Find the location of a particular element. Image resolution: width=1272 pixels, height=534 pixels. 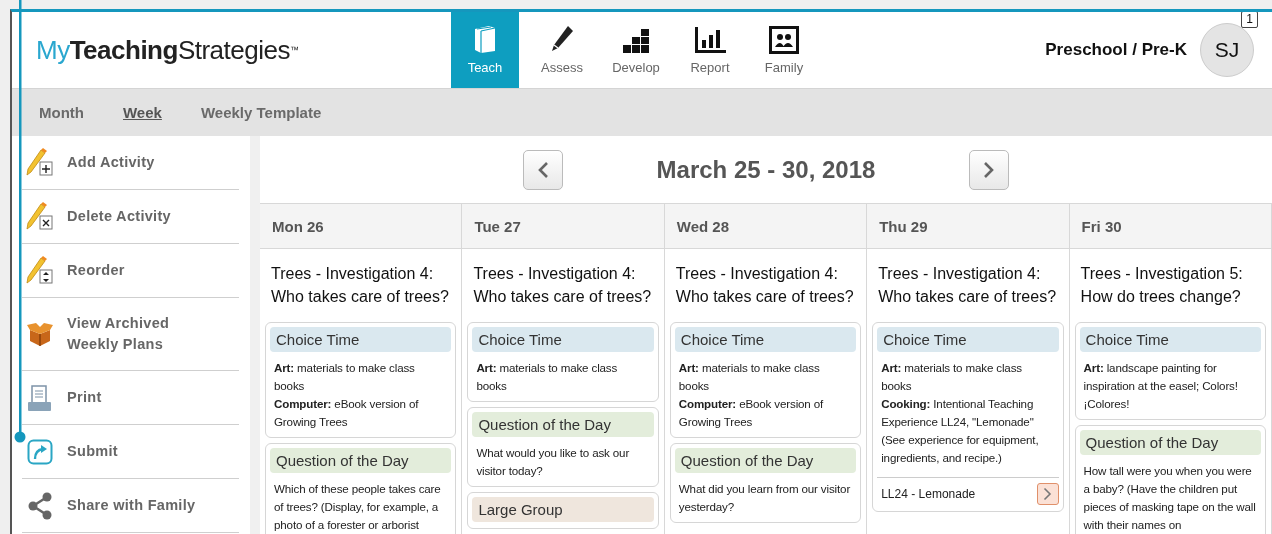

next-week-button is located at coordinates (989, 169).